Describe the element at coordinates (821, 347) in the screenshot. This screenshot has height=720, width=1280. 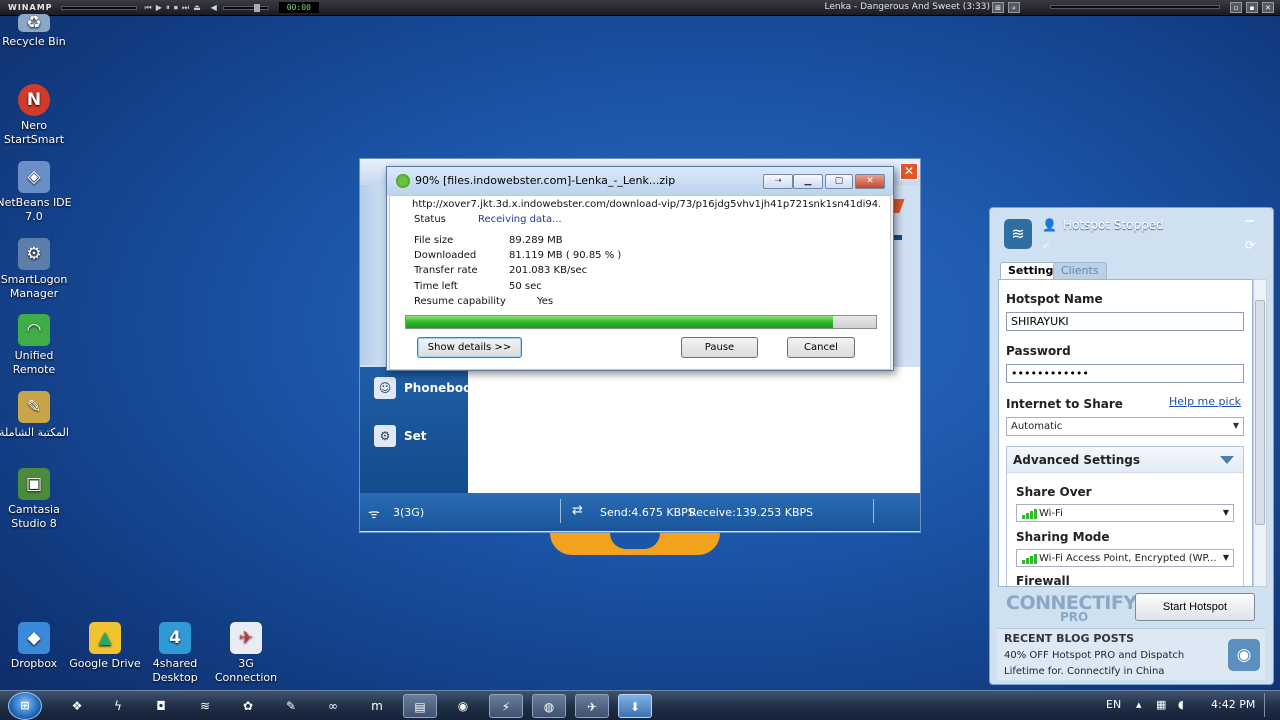
I see `cancel-button: Cancel` at that location.